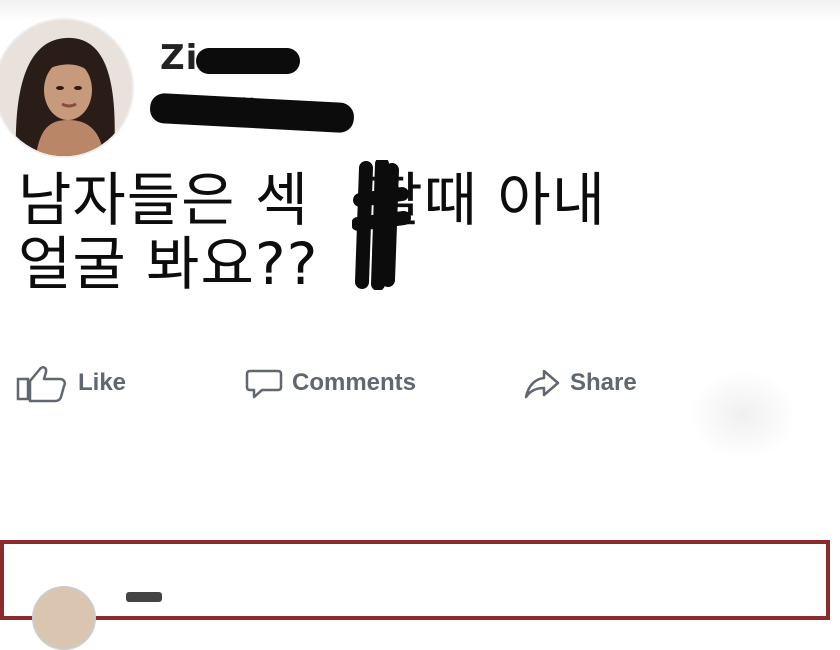 The image size is (840, 650). Describe the element at coordinates (248, 61) in the screenshot. I see `username-redaction` at that location.